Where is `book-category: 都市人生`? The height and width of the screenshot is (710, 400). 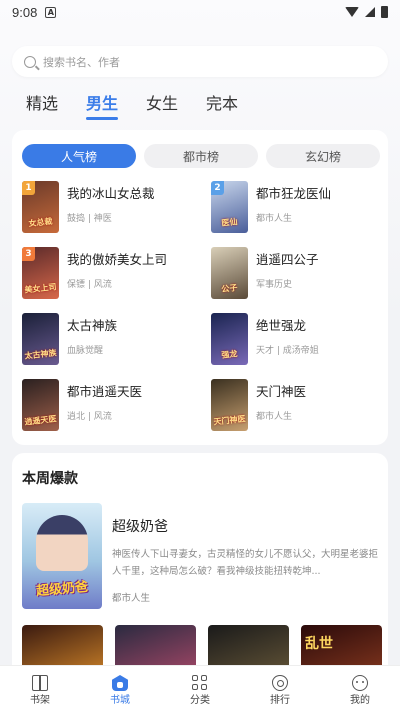
book-category: 都市人生 is located at coordinates (131, 598).